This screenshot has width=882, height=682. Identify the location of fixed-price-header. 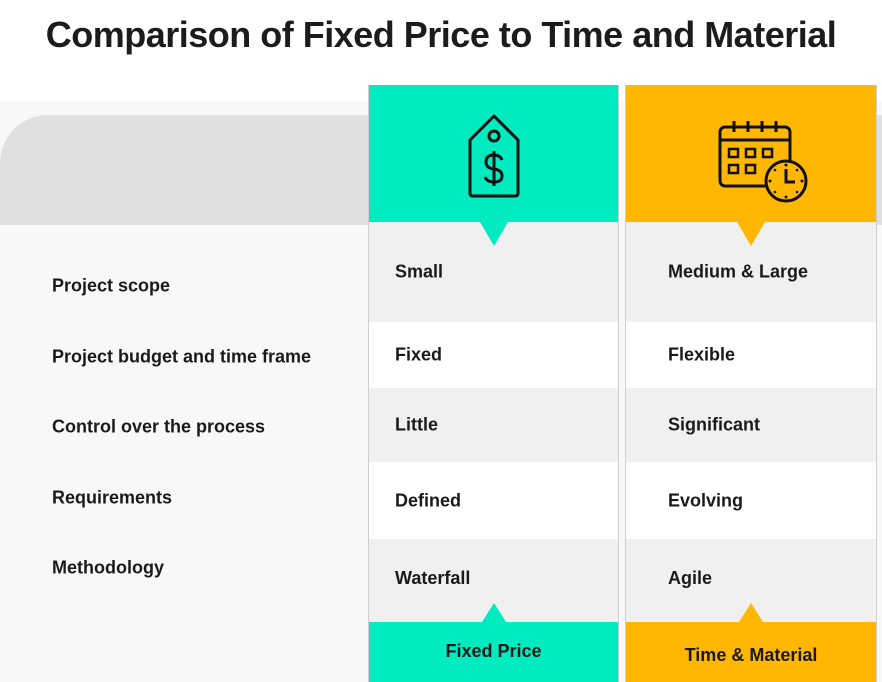
(493, 165).